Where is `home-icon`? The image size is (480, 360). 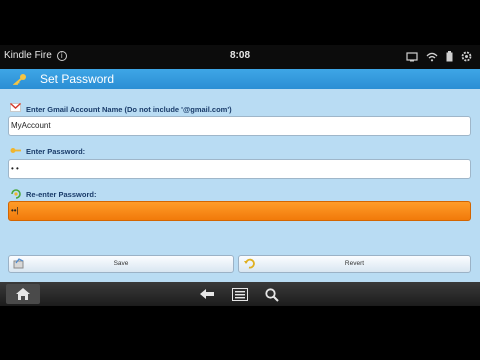
home-icon is located at coordinates (23, 294).